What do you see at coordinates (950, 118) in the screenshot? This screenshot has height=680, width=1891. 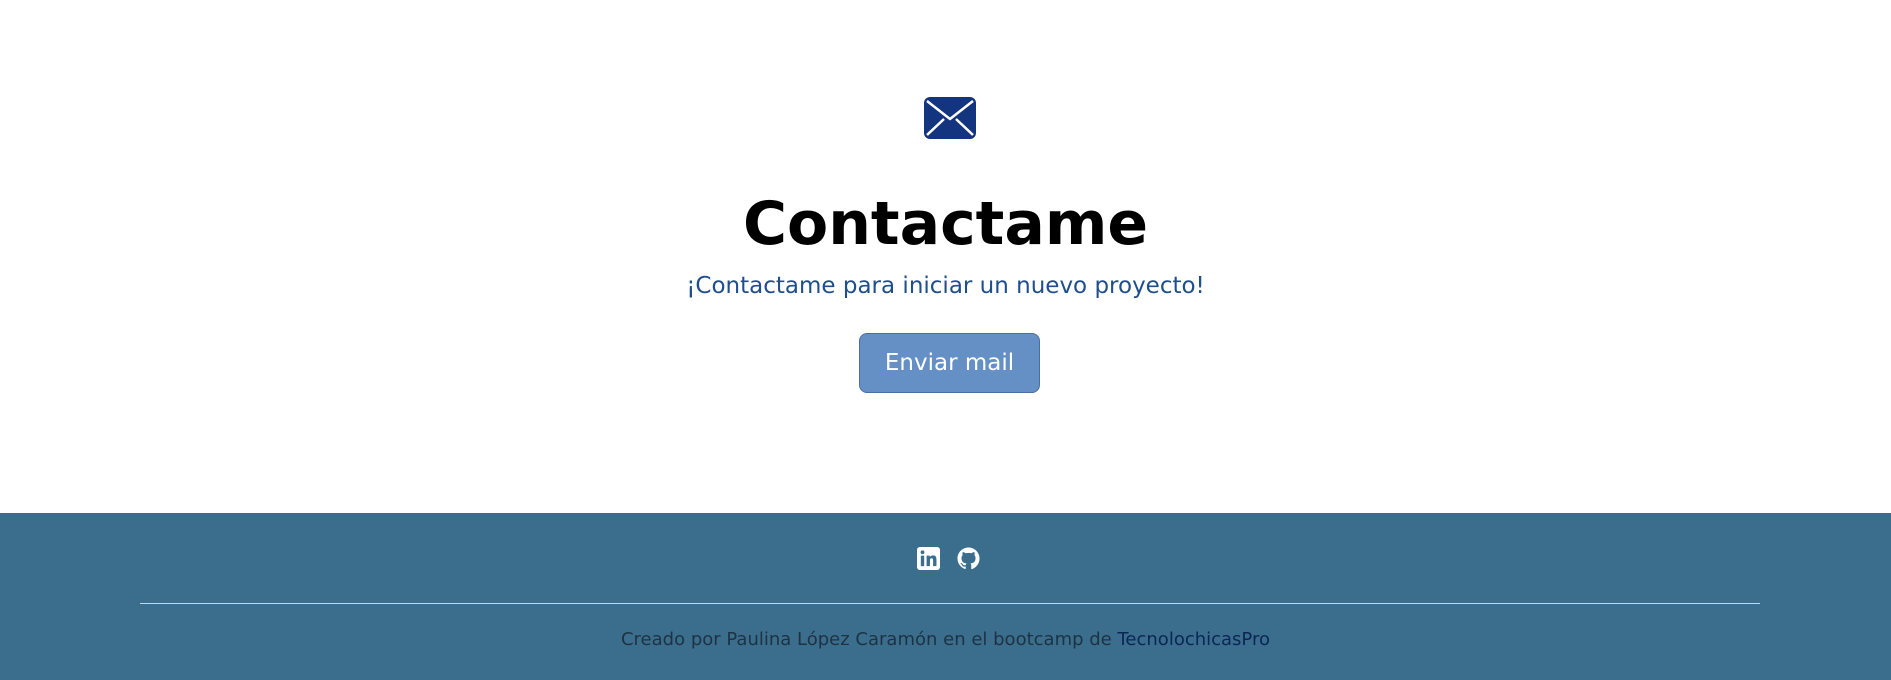 I see `envelope-icon` at bounding box center [950, 118].